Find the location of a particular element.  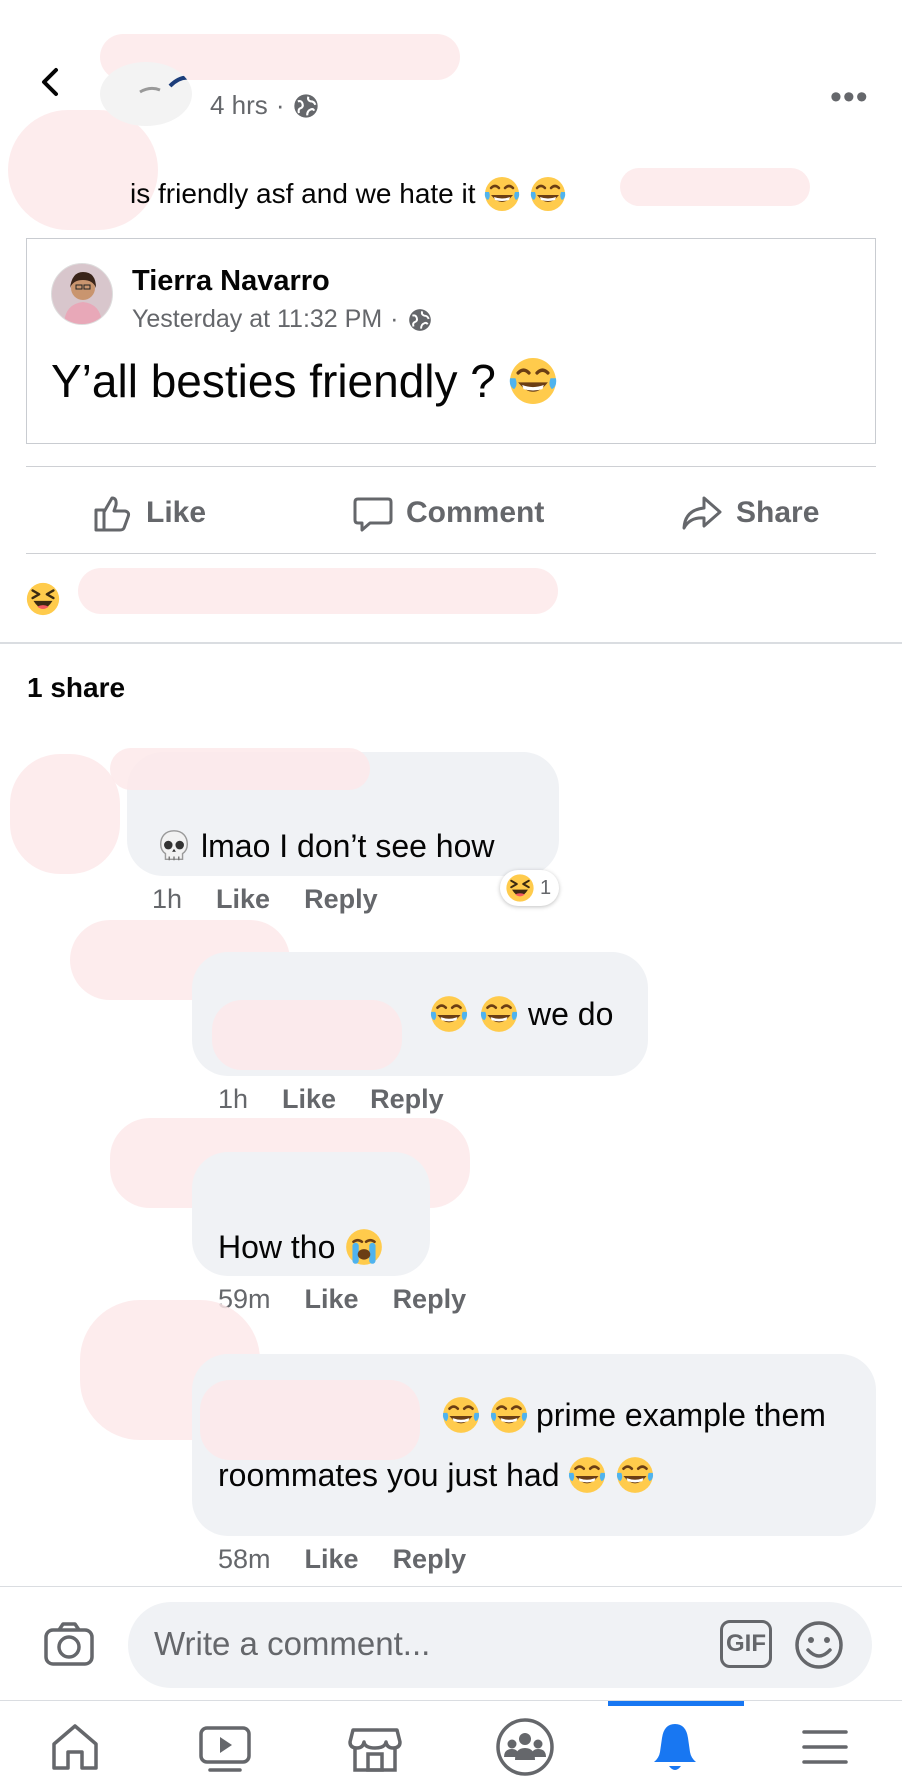

comment-bubble: How tho is located at coordinates (311, 1214).